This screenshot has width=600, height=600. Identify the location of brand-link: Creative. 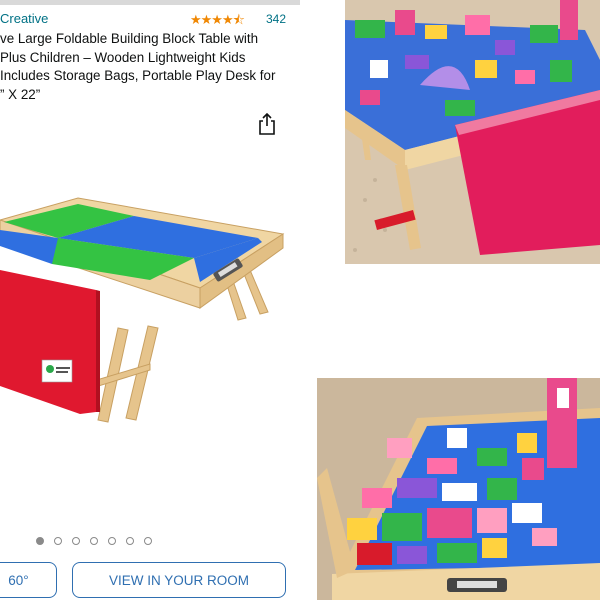
(24, 18).